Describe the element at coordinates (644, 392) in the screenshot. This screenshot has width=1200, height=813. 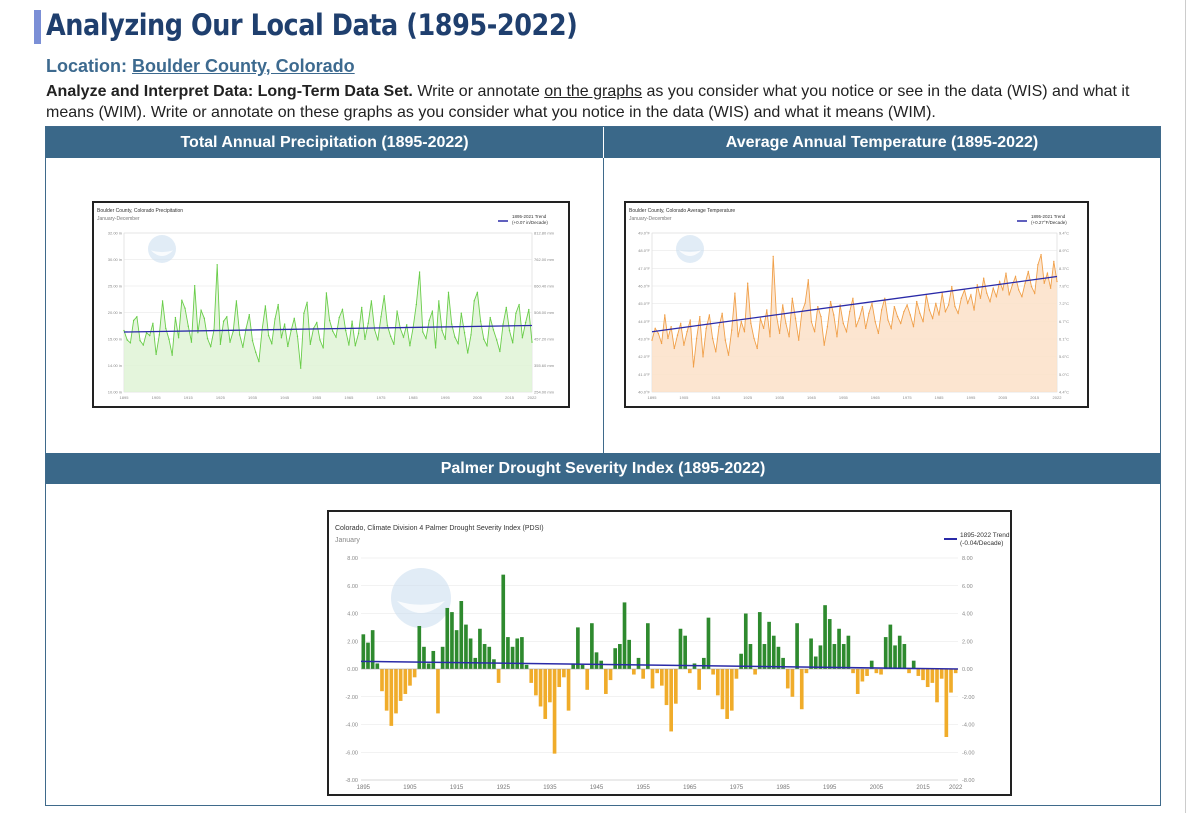
I see `y-tick-label: 40.0°F` at that location.